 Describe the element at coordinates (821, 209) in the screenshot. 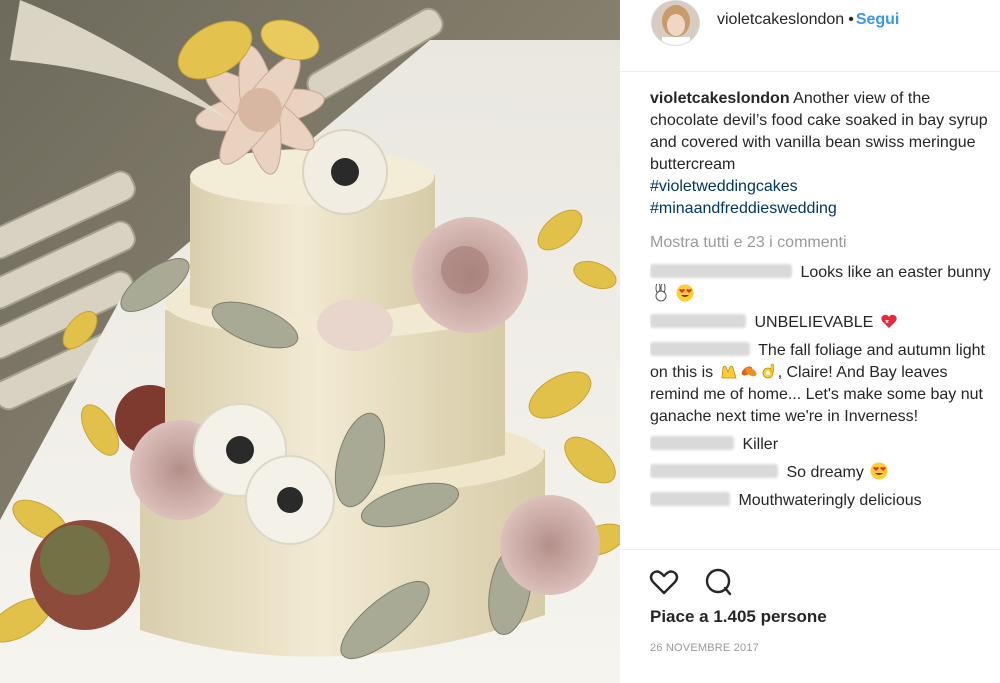

I see `hashtag-link: #minaandfreddieswedding` at that location.